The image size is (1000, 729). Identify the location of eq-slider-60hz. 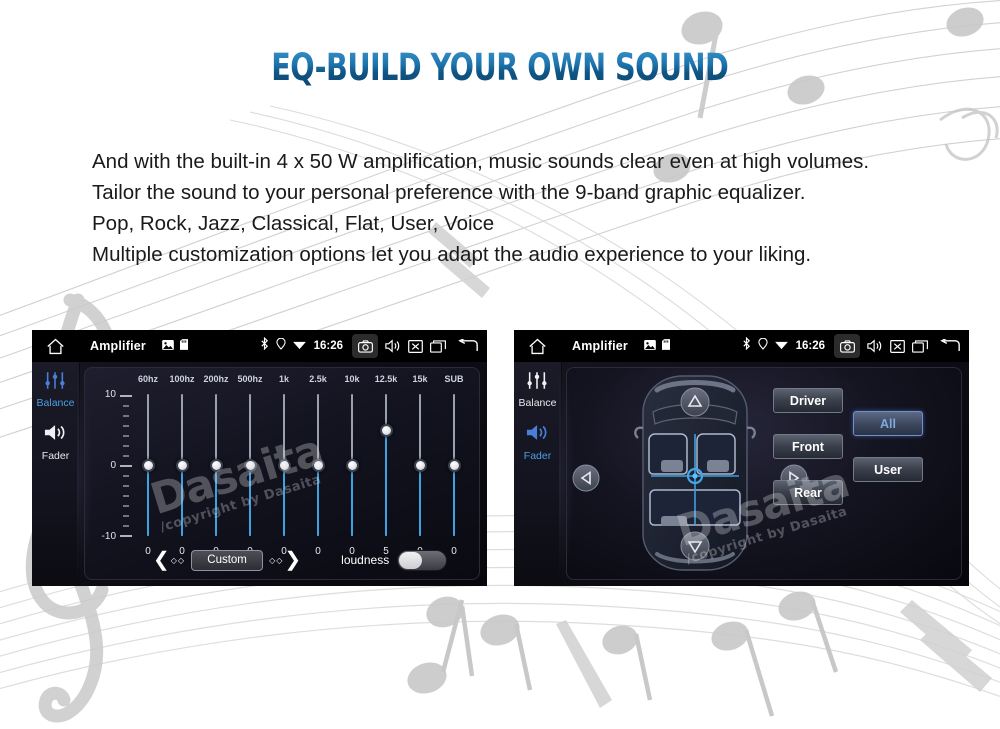
(148, 469).